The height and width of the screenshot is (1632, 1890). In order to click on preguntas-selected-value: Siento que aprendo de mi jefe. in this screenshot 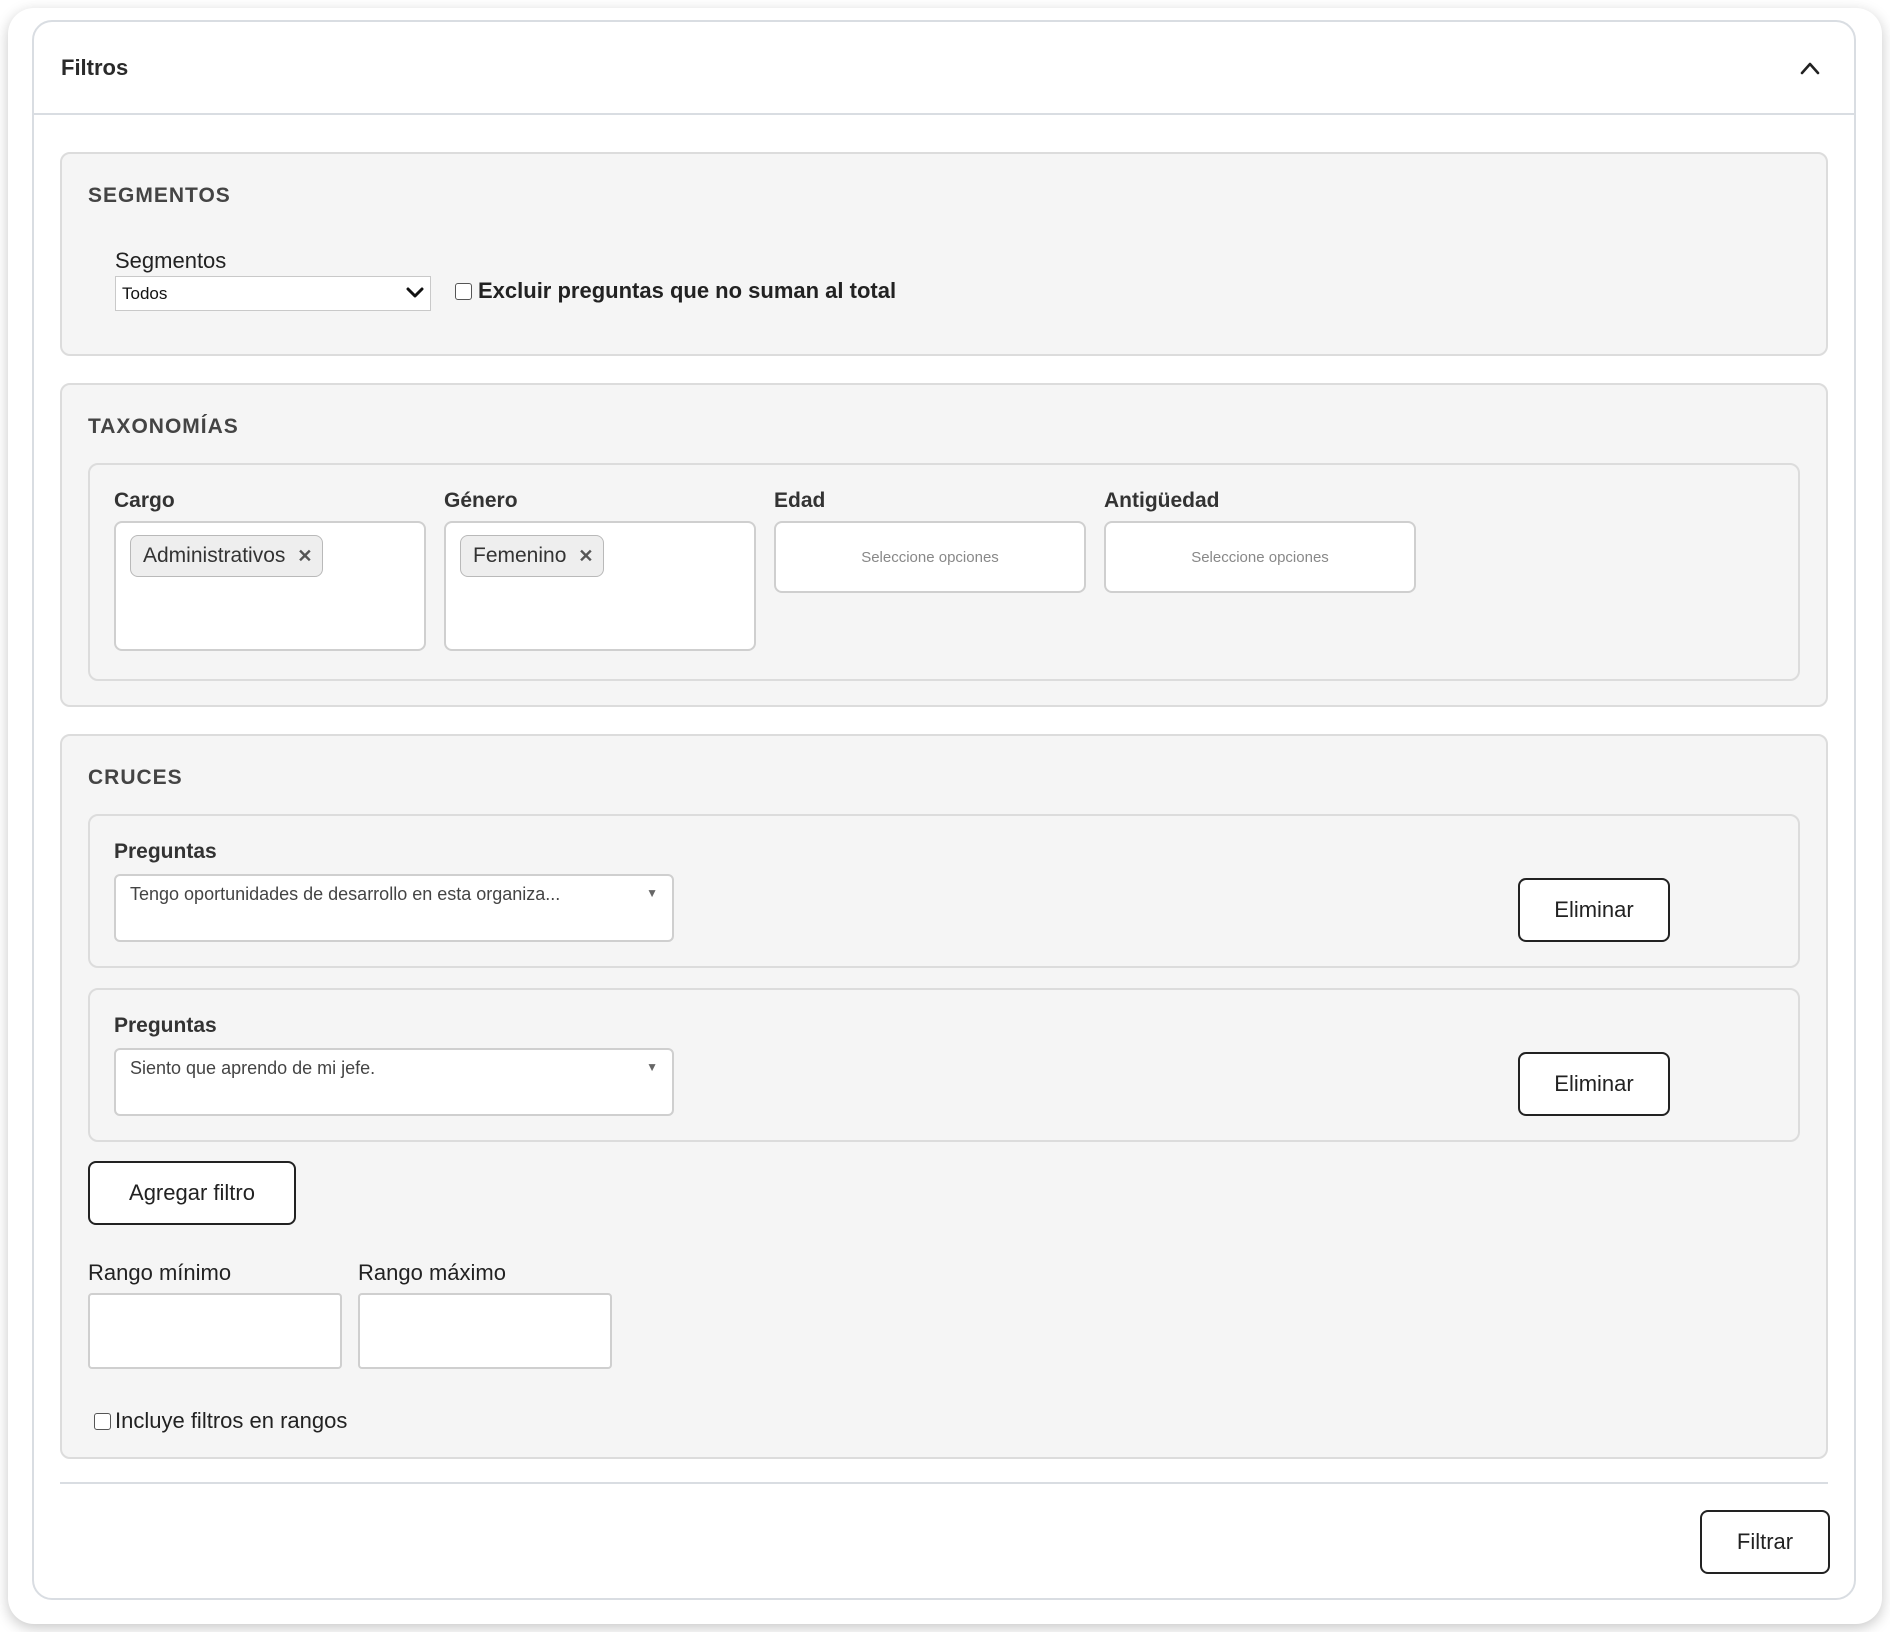, I will do `click(253, 1068)`.